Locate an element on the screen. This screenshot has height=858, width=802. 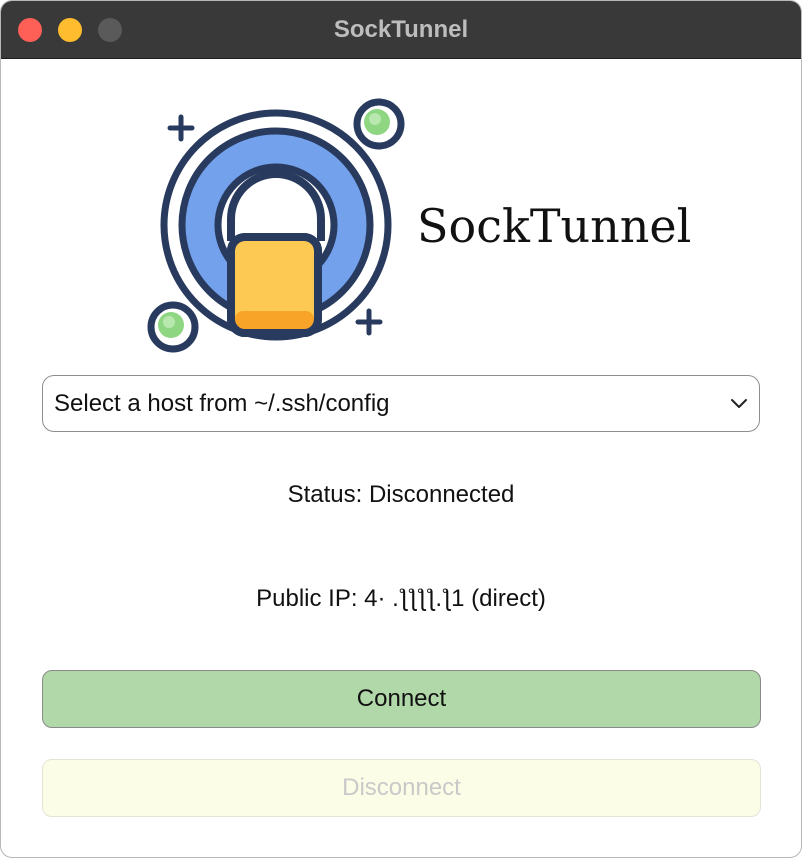
chevron-down-icon is located at coordinates (739, 403).